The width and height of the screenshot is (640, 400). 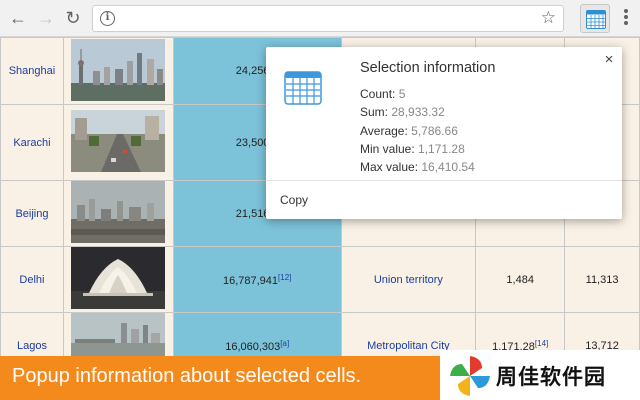 I want to click on density-value: 11,313, so click(x=602, y=279).